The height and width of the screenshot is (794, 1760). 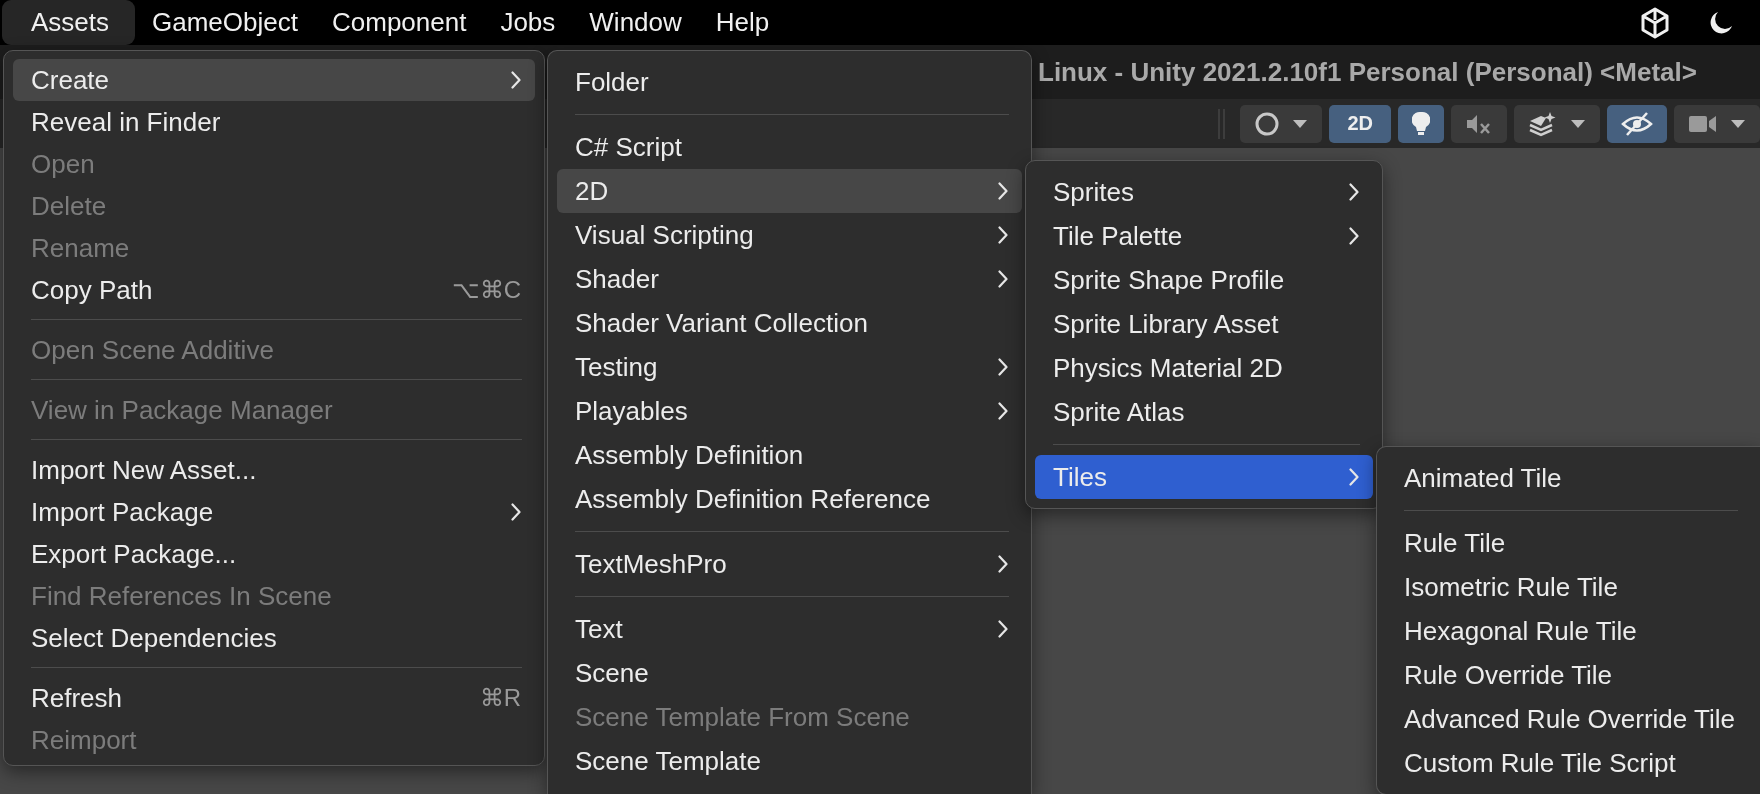 I want to click on menu-item: Assembly Definition Reference, so click(x=789, y=499).